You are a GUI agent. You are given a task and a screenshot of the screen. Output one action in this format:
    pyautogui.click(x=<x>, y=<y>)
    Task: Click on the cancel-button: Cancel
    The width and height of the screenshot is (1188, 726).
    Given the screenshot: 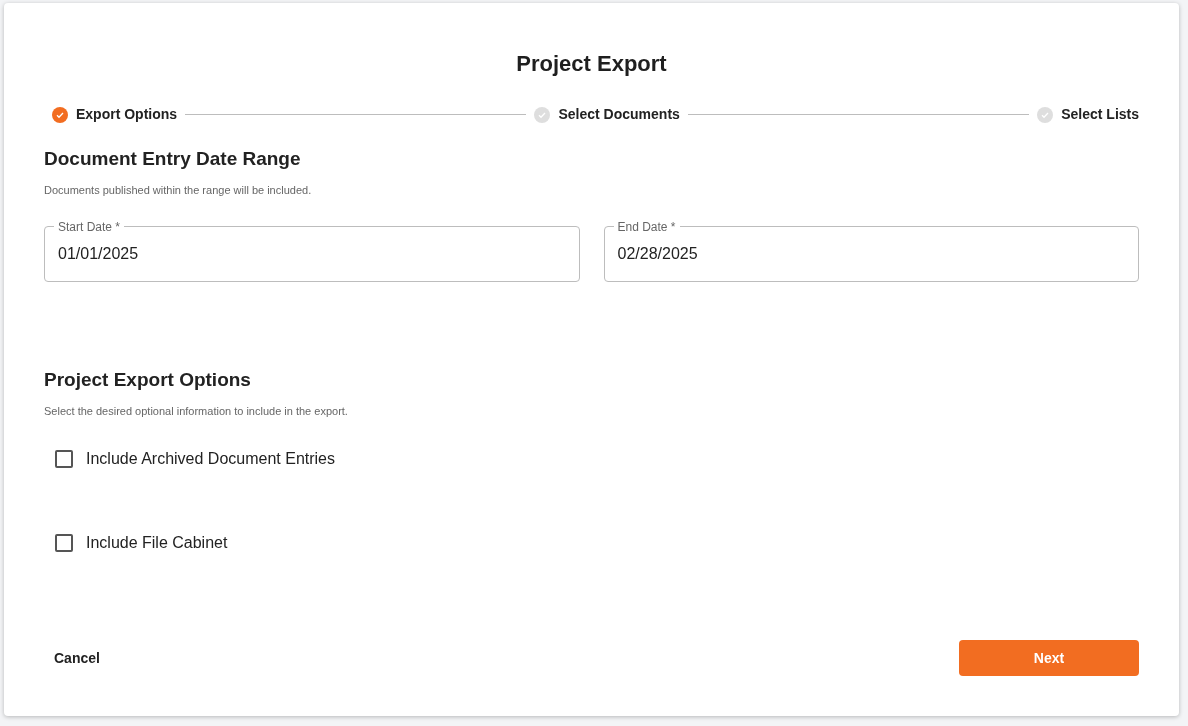 What is the action you would take?
    pyautogui.click(x=77, y=658)
    